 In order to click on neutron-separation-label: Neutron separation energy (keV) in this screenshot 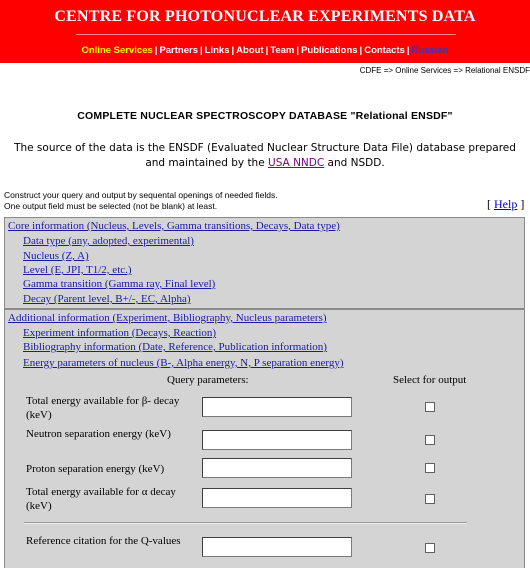, I will do `click(98, 434)`.